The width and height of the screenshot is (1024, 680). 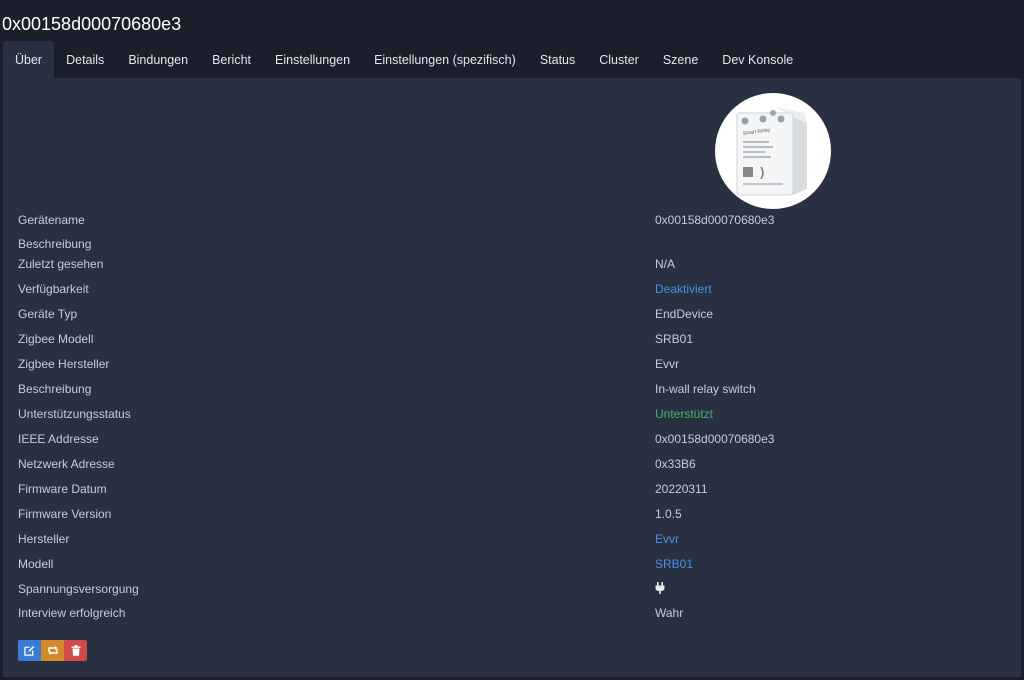 What do you see at coordinates (667, 539) in the screenshot?
I see `manufacturer-link: Evvr` at bounding box center [667, 539].